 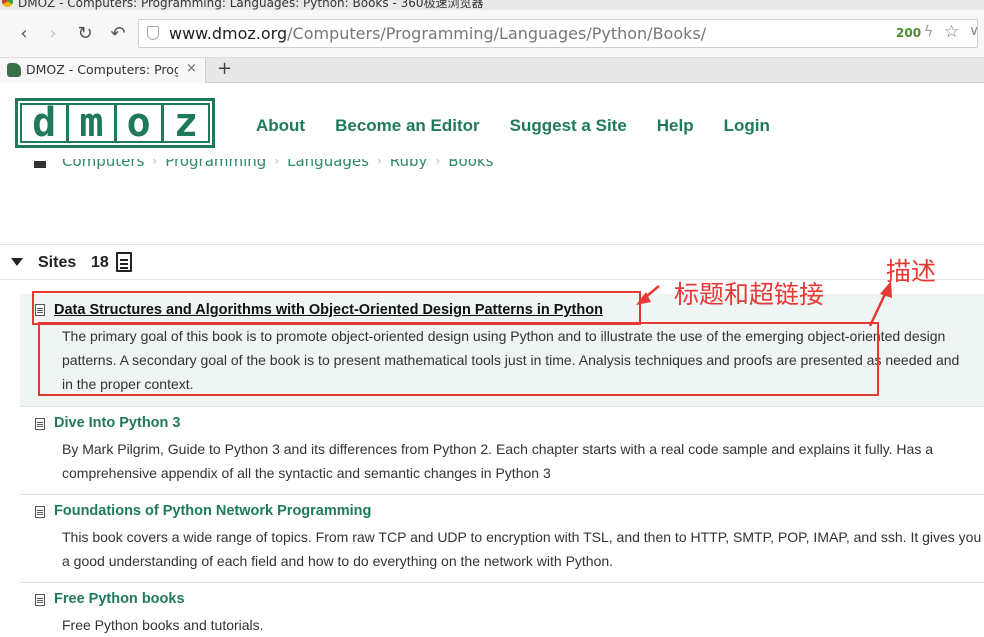 I want to click on chevron-down-icon: ∨, so click(x=974, y=31).